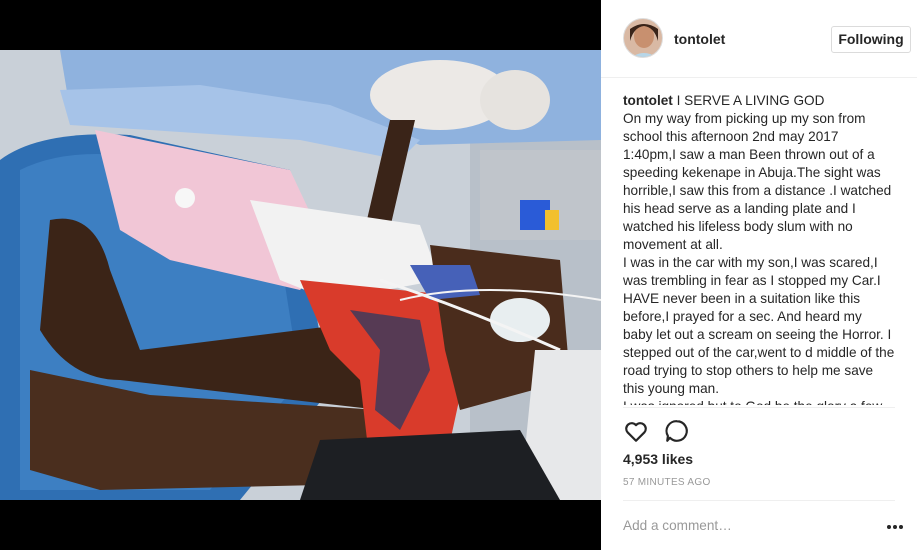 The image size is (917, 550). I want to click on likes-count: 4,953 likes, so click(658, 459).